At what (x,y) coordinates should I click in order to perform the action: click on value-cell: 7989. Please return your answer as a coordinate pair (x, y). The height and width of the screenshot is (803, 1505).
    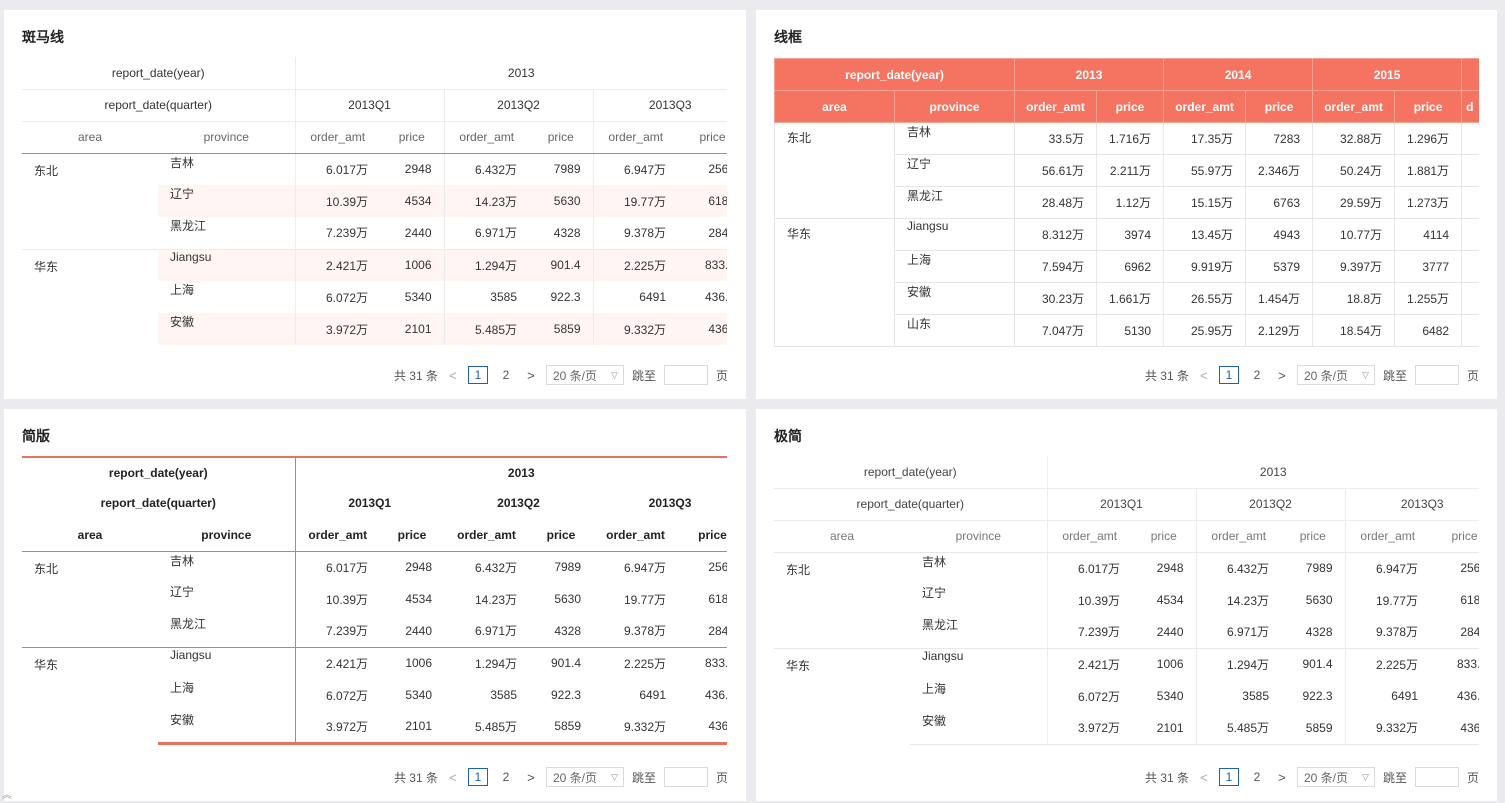
    Looking at the image, I should click on (1319, 568).